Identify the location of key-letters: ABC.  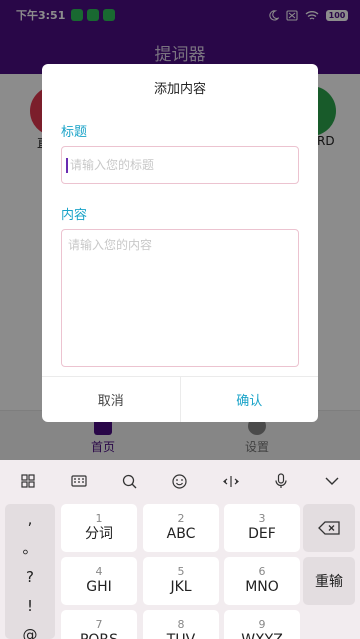
(181, 534).